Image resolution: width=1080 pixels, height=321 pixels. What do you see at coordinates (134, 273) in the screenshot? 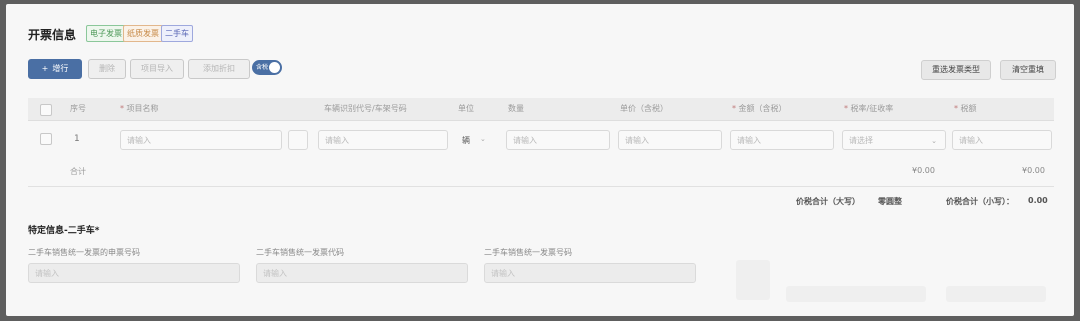
I see `used-car-apply-number-input: 请输入` at bounding box center [134, 273].